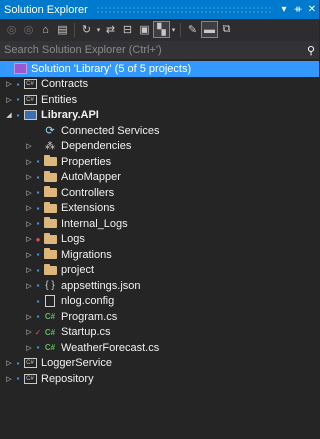 This screenshot has width=320, height=439. I want to click on tree-item-weatherforecast: ▷ ▪ C# WeatherForecast.cs, so click(159, 348).